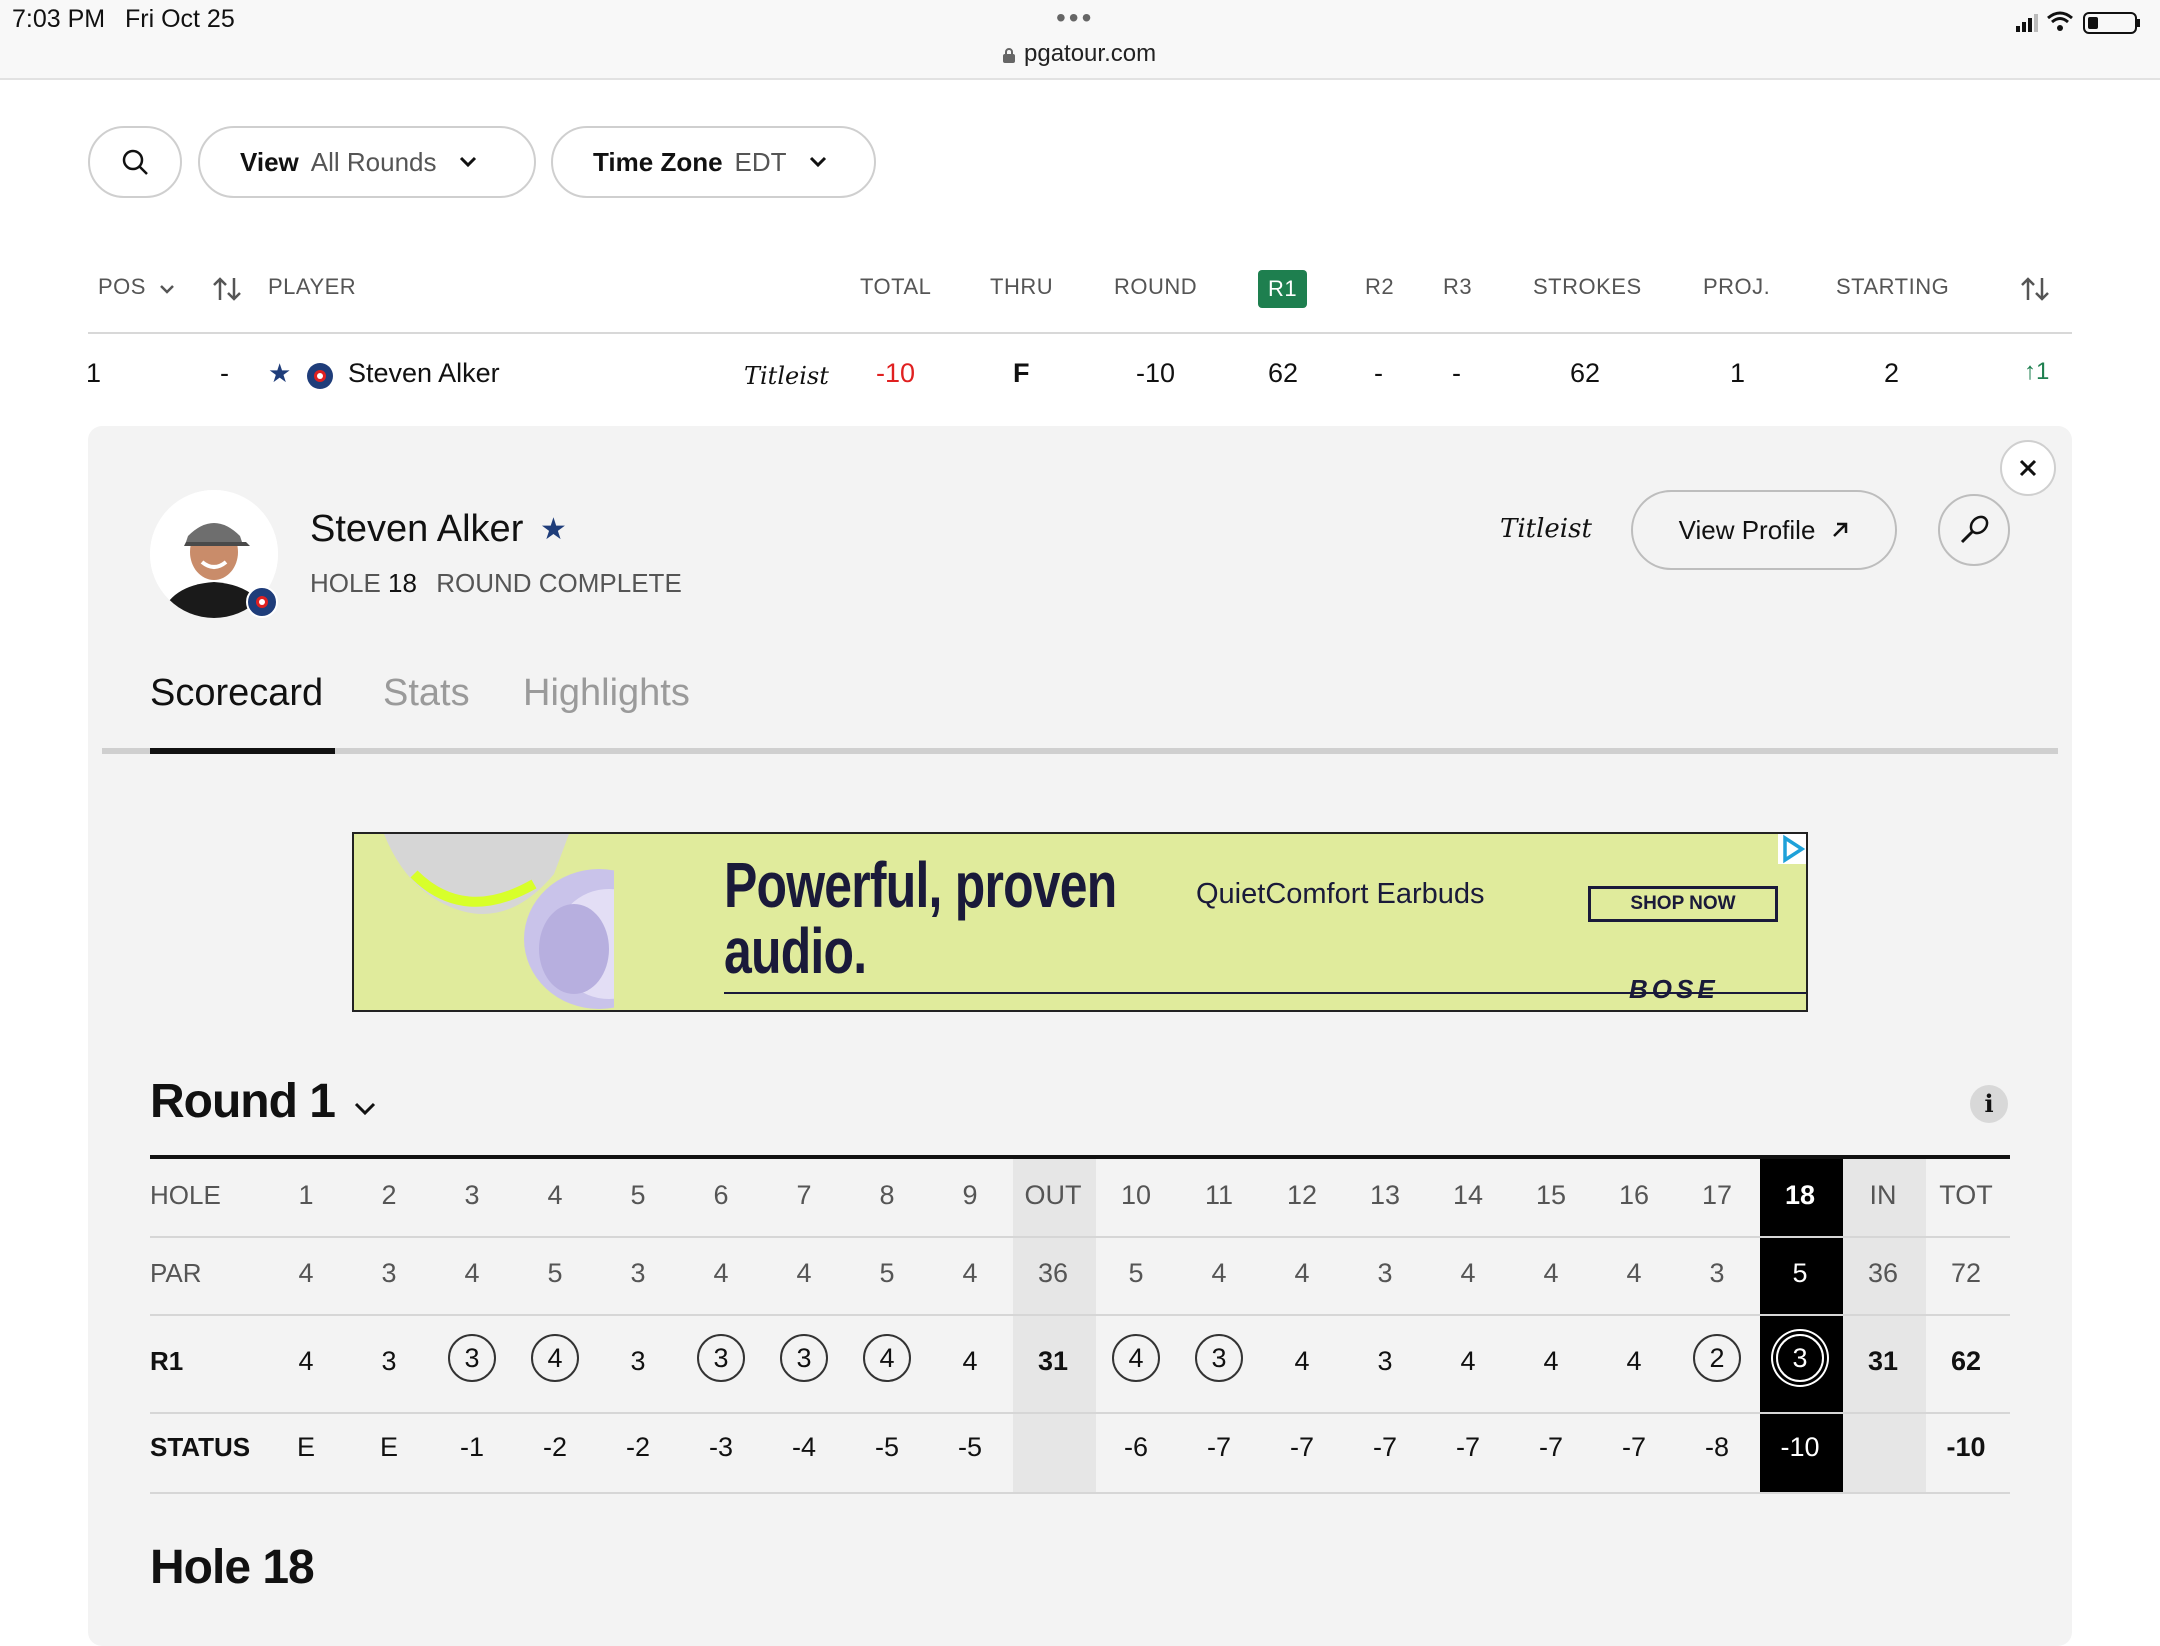 The height and width of the screenshot is (1646, 2160). I want to click on microphone-button, so click(1974, 530).